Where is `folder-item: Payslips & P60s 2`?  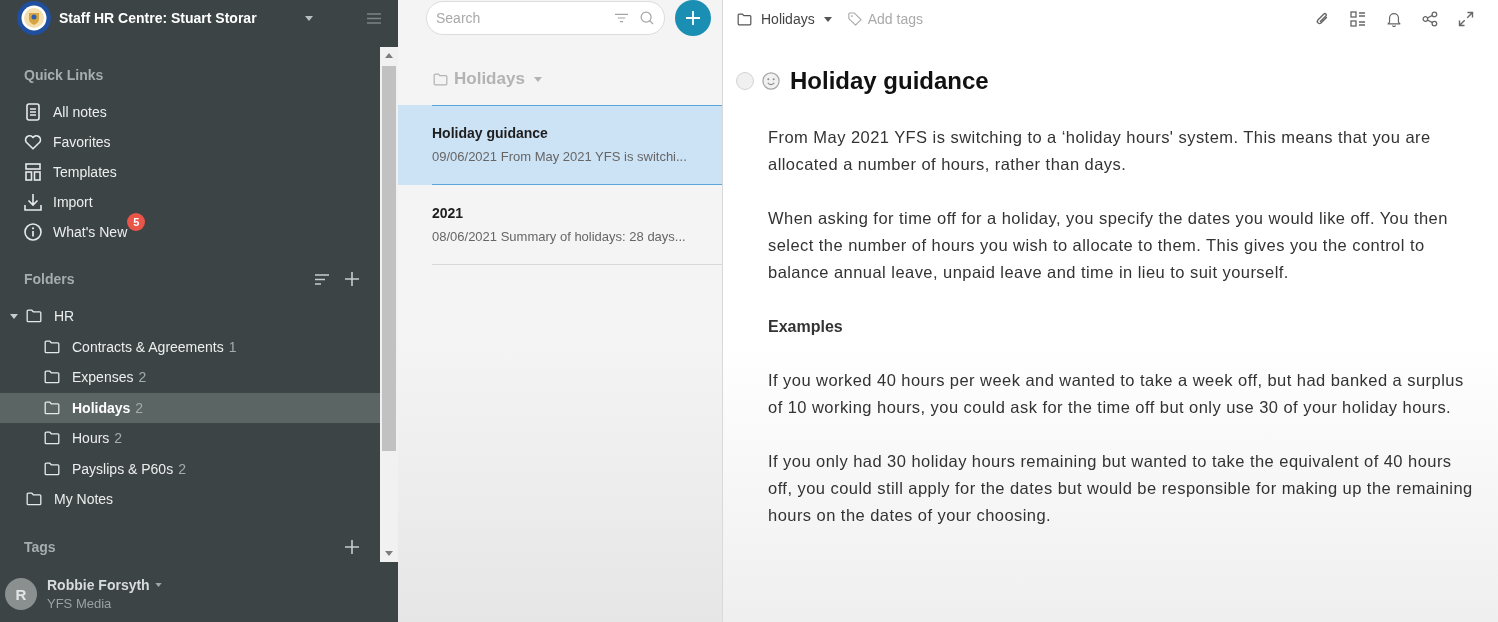 folder-item: Payslips & P60s 2 is located at coordinates (190, 468).